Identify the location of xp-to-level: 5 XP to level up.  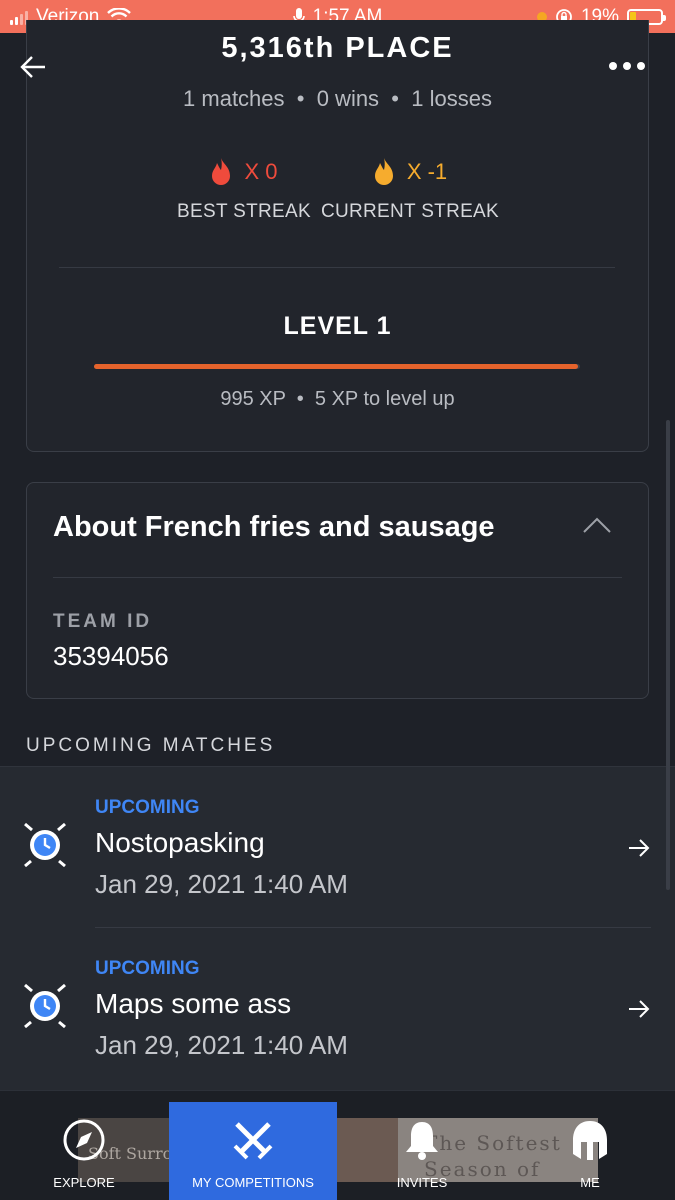
(384, 399).